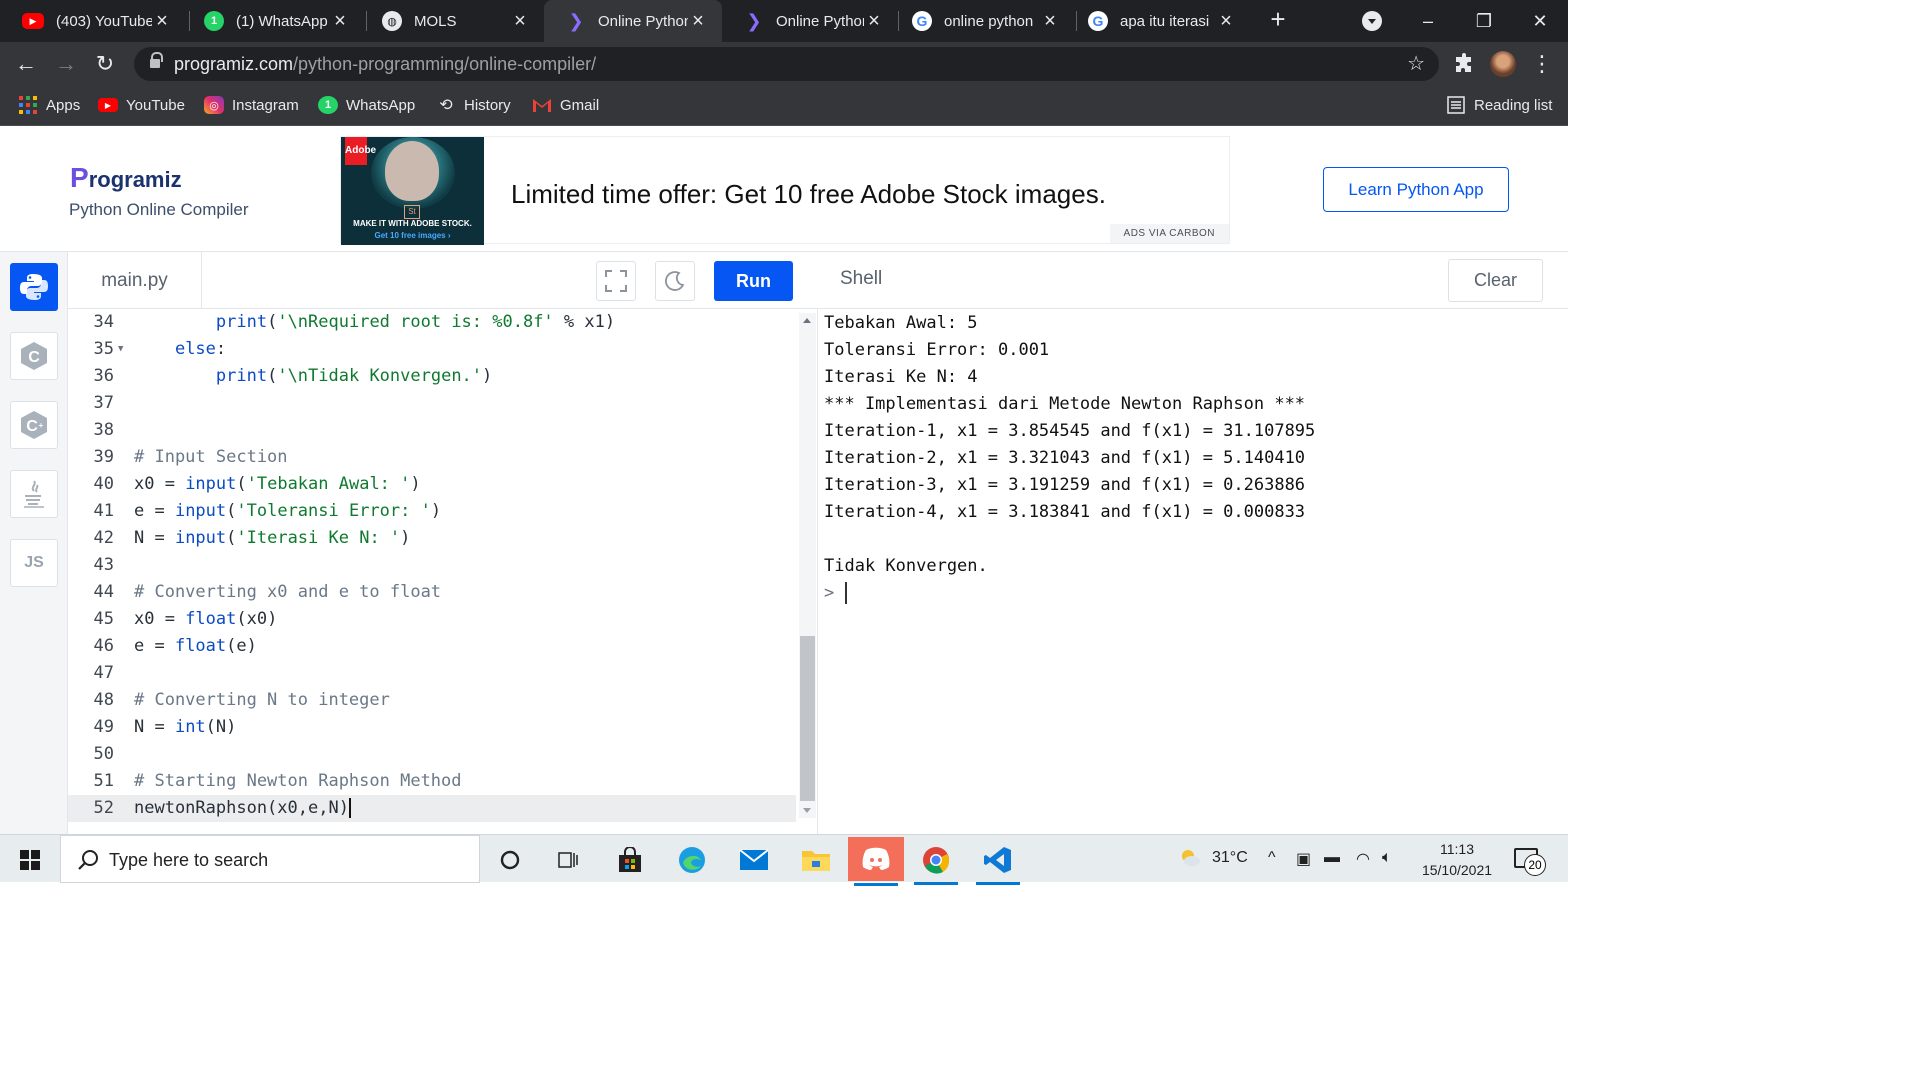 This screenshot has width=1920, height=1080. Describe the element at coordinates (1387, 858) in the screenshot. I see `volume-icon: 🔈︎` at that location.